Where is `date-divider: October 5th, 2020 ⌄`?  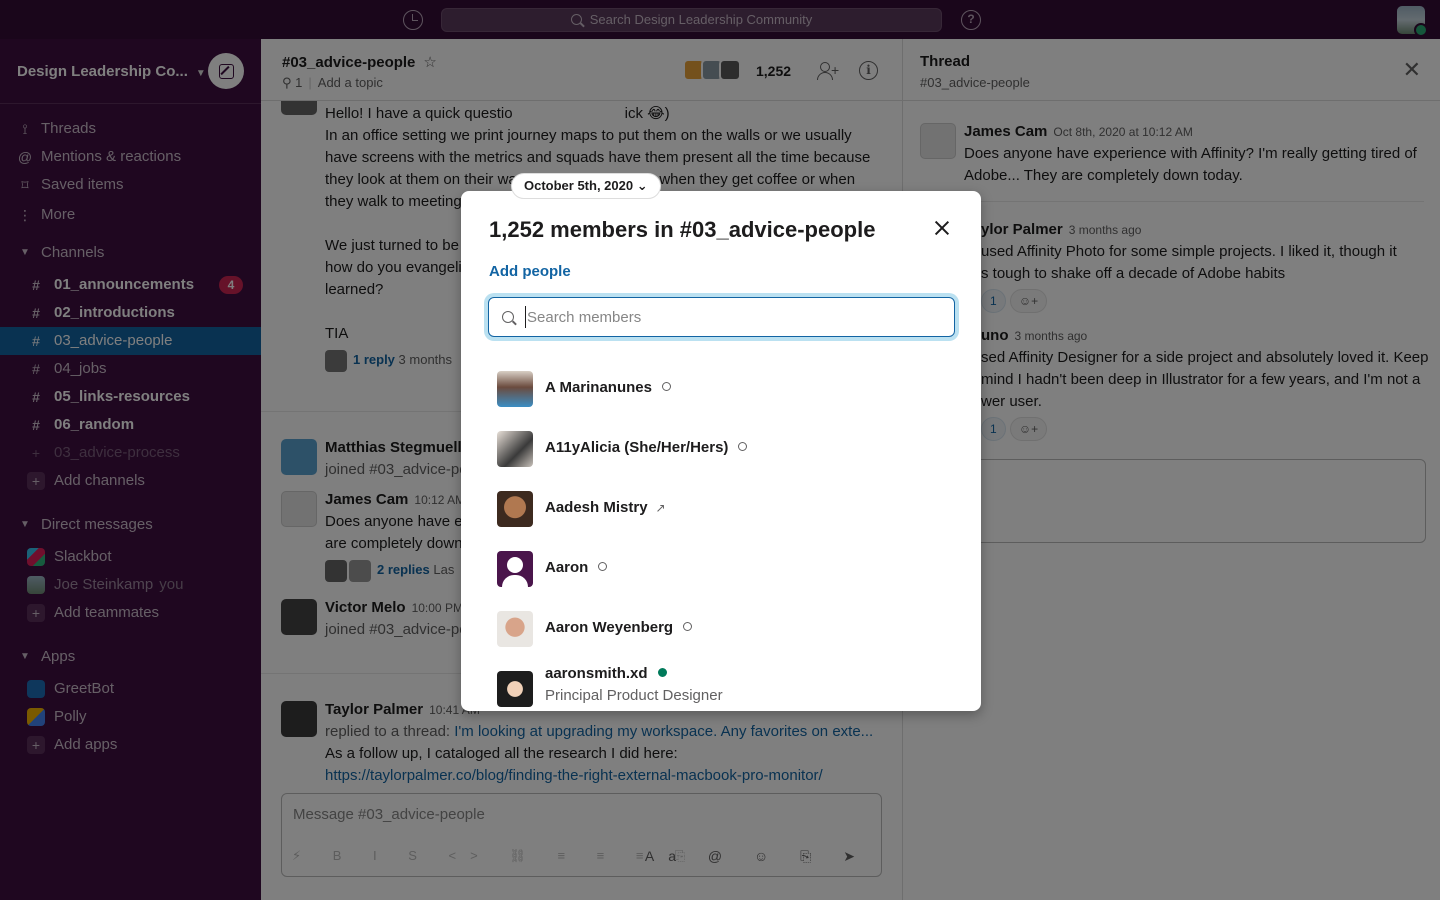
date-divider: October 5th, 2020 ⌄ is located at coordinates (586, 186).